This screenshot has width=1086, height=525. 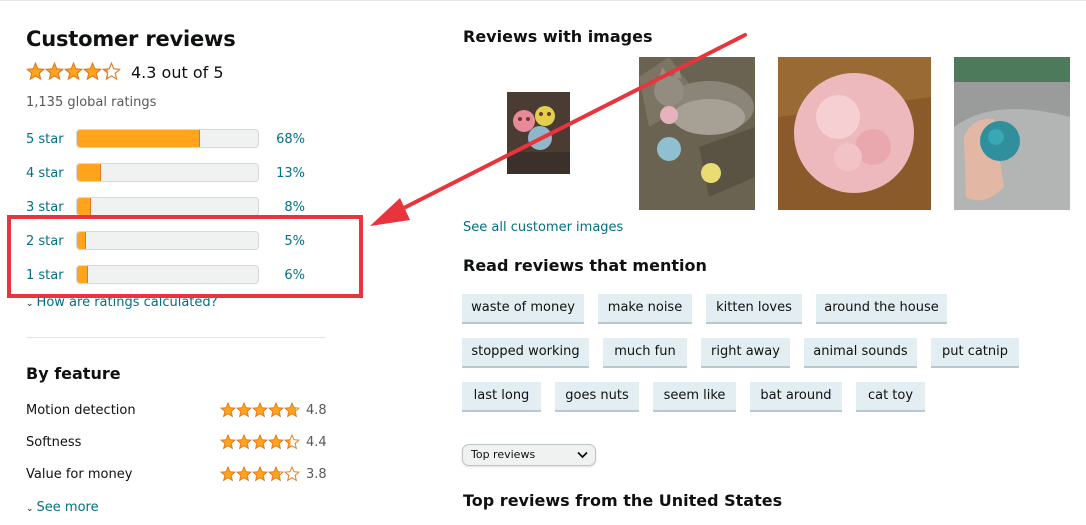 I want to click on customer-reviews-title: Customer reviews, so click(x=131, y=39).